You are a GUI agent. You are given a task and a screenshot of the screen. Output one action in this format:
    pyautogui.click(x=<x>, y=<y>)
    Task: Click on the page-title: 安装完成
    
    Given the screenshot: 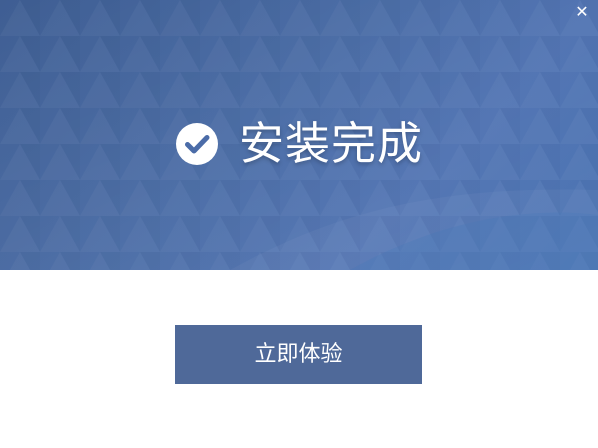 What is the action you would take?
    pyautogui.click(x=330, y=143)
    